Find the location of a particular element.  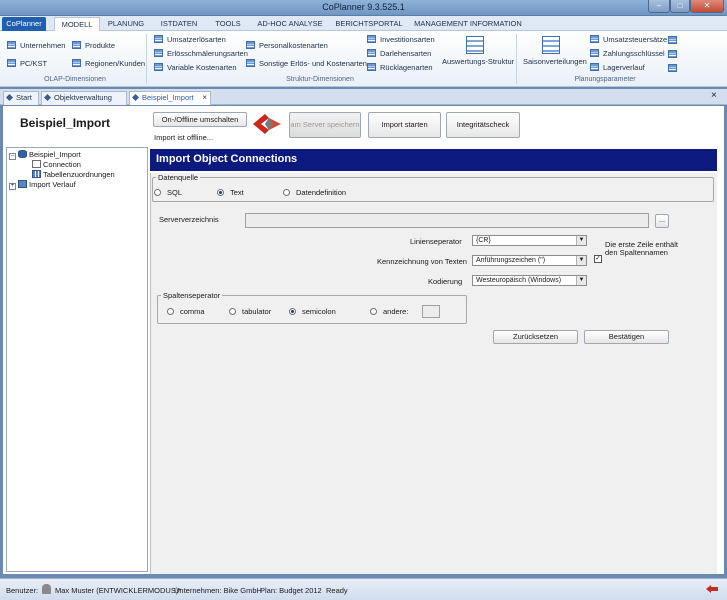

ribbon-saisonverteilungen: Saisonverteilungen is located at coordinates (555, 62).